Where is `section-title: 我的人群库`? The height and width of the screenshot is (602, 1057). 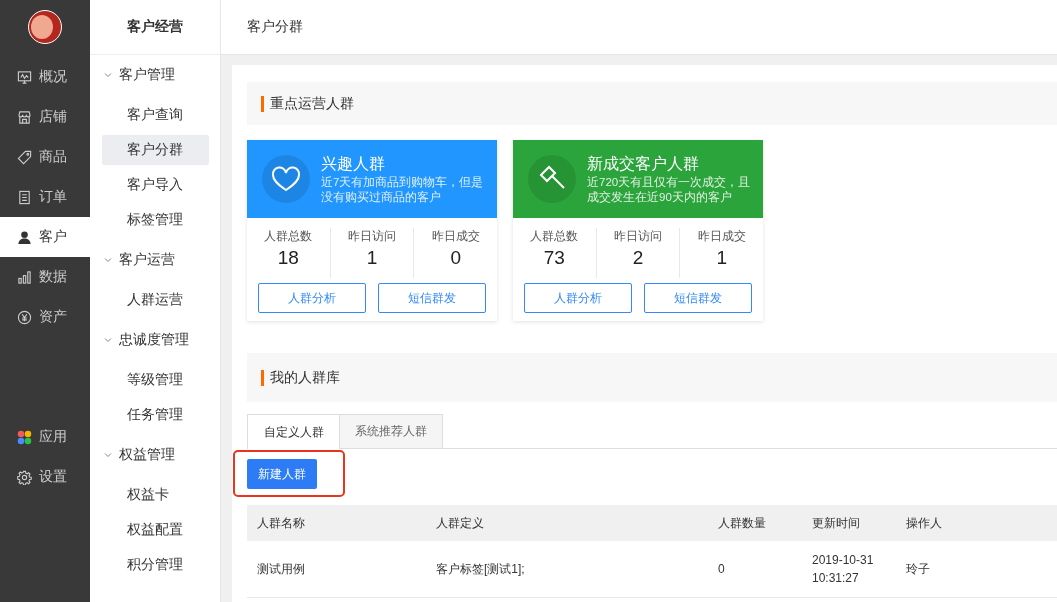 section-title: 我的人群库 is located at coordinates (305, 377).